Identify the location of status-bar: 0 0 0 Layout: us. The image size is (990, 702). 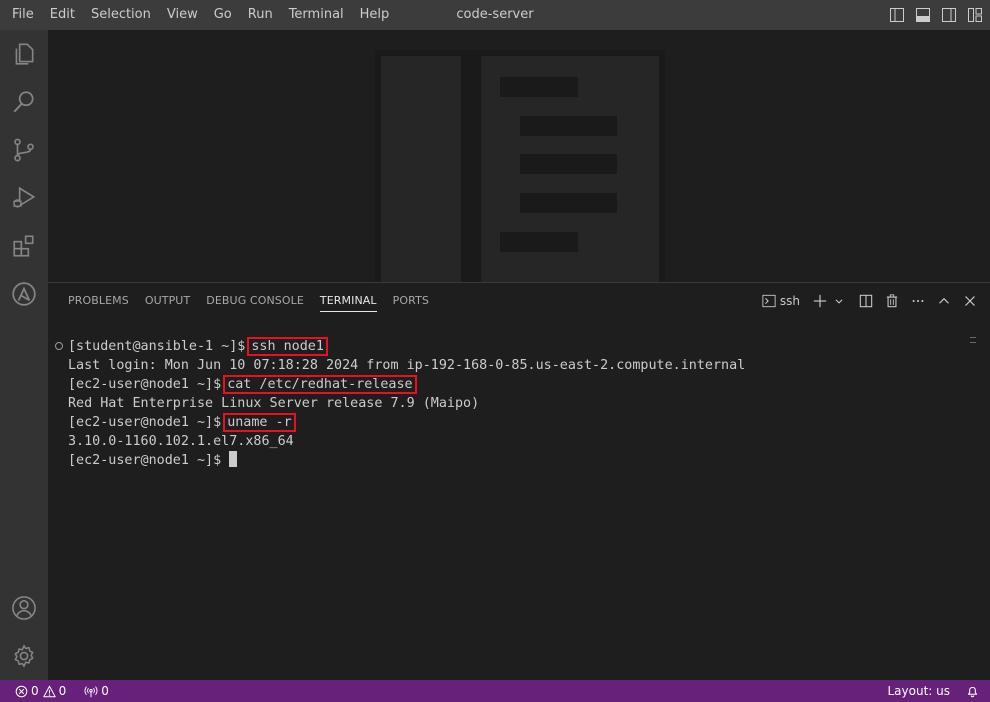
(495, 691).